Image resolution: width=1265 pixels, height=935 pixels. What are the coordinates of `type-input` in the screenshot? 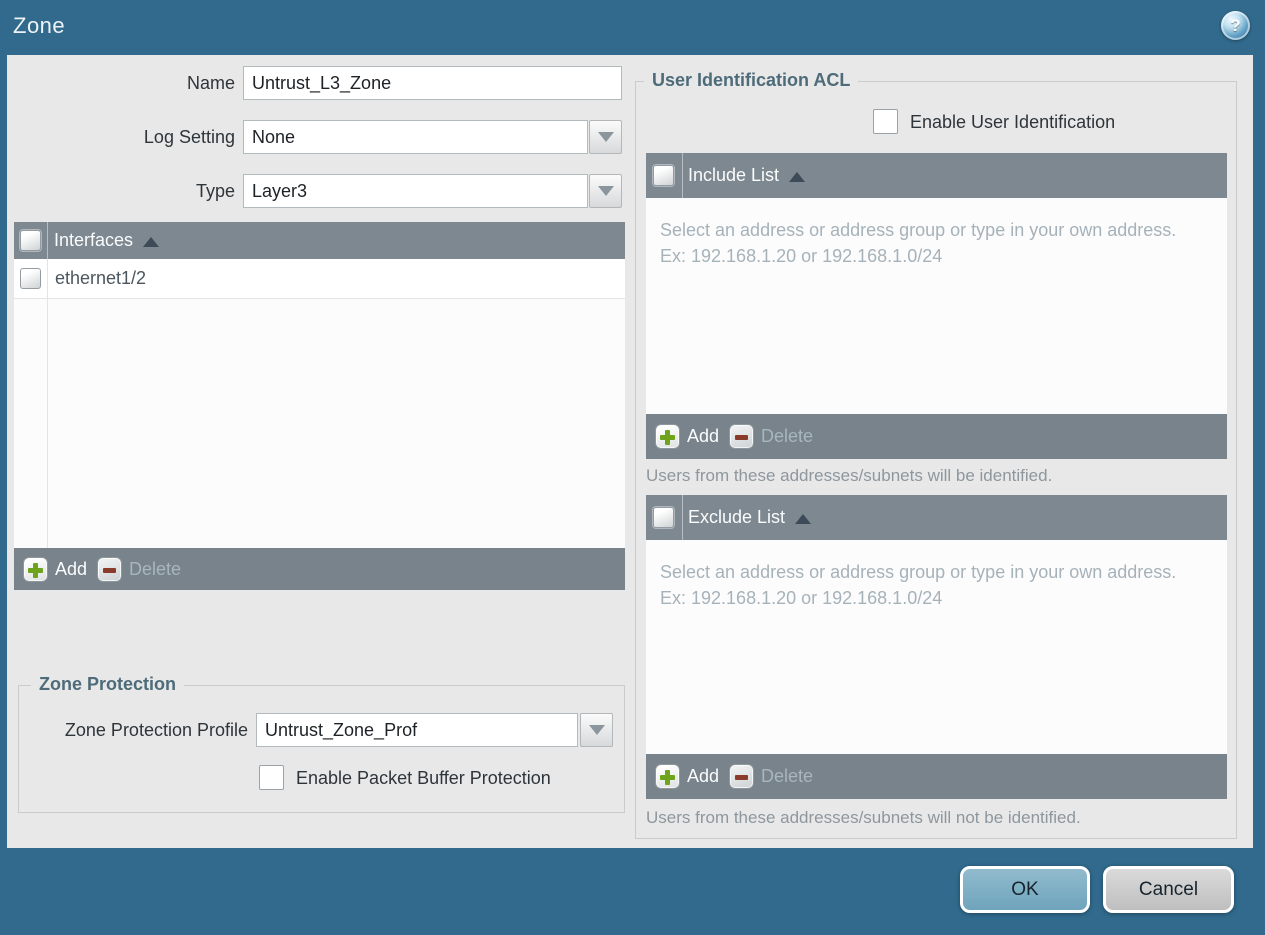 It's located at (415, 191).